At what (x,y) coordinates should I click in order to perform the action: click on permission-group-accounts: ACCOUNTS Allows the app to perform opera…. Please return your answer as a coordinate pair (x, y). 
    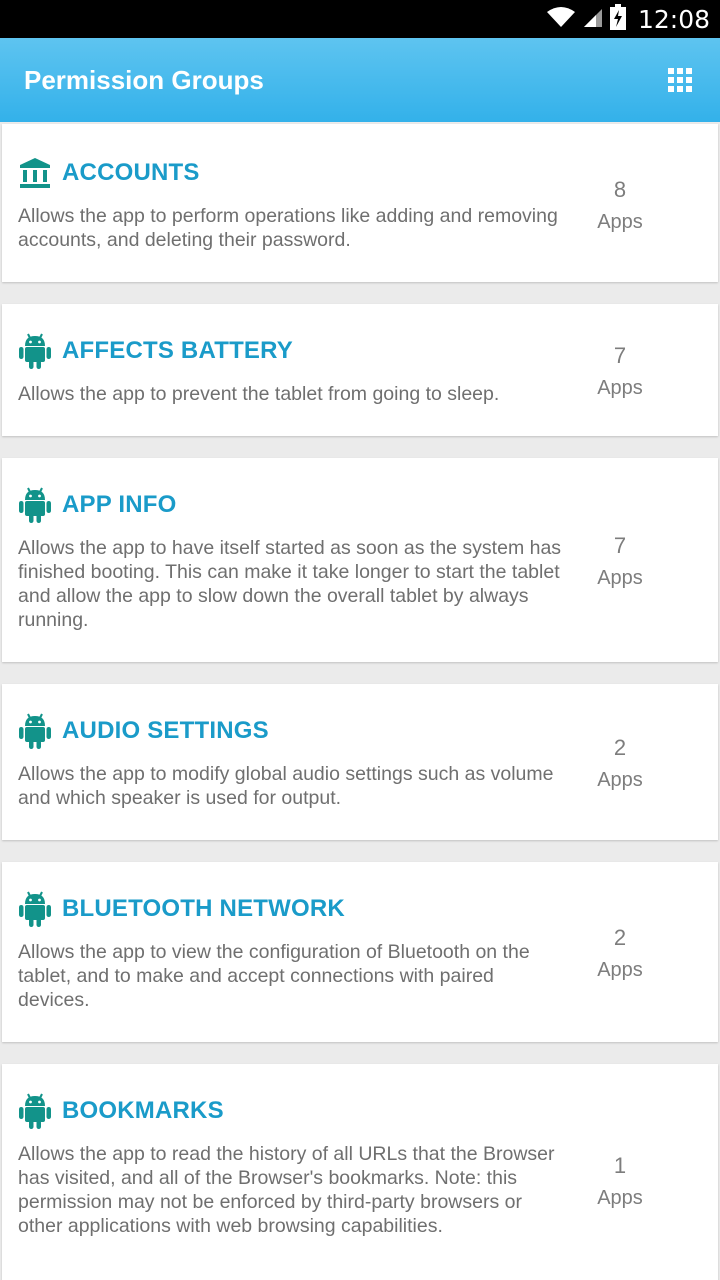
    Looking at the image, I should click on (360, 203).